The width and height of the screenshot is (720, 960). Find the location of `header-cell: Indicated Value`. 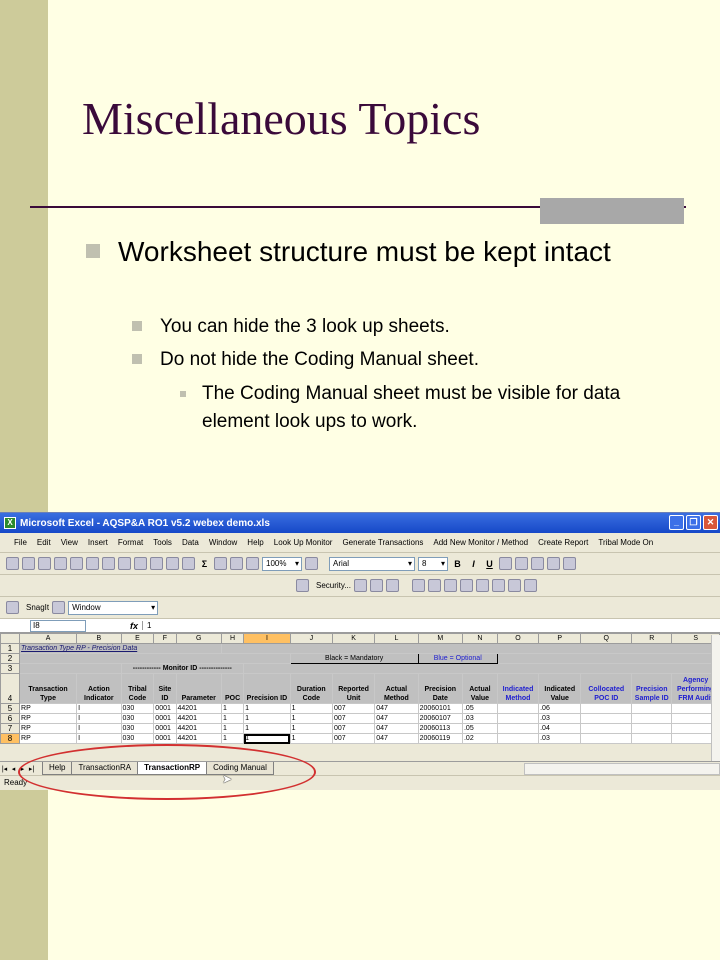

header-cell: Indicated Value is located at coordinates (560, 688).